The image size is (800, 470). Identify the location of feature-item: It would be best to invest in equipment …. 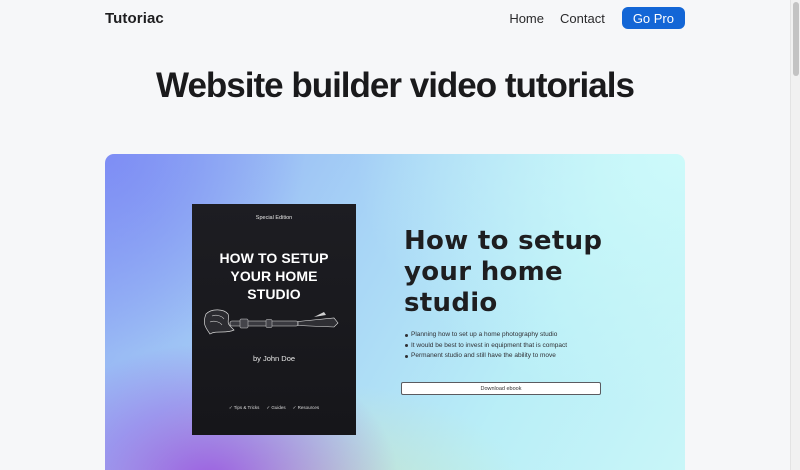
(525, 346).